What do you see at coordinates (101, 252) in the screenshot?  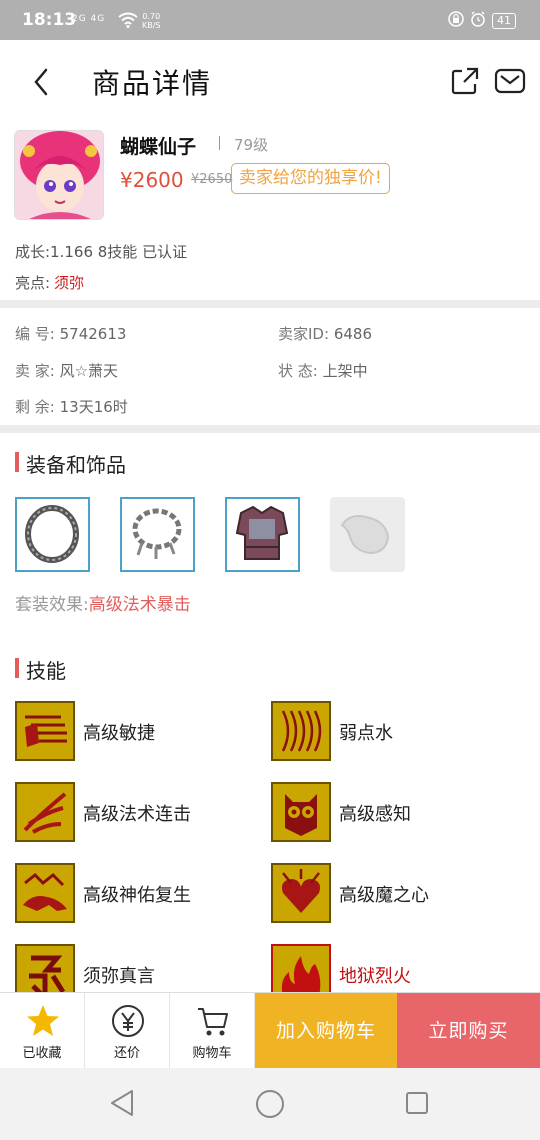 I see `growth-info: 成长:1.166 8技能 已认证` at bounding box center [101, 252].